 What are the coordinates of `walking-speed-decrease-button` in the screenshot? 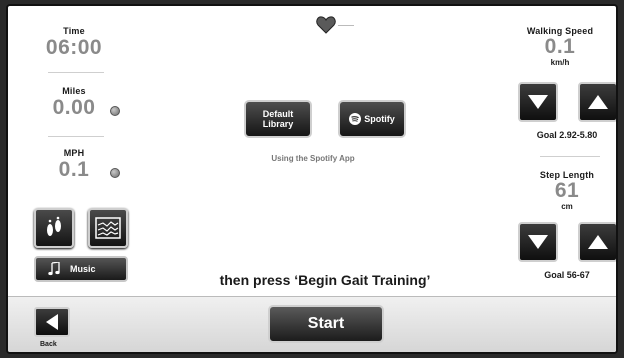 It's located at (538, 102).